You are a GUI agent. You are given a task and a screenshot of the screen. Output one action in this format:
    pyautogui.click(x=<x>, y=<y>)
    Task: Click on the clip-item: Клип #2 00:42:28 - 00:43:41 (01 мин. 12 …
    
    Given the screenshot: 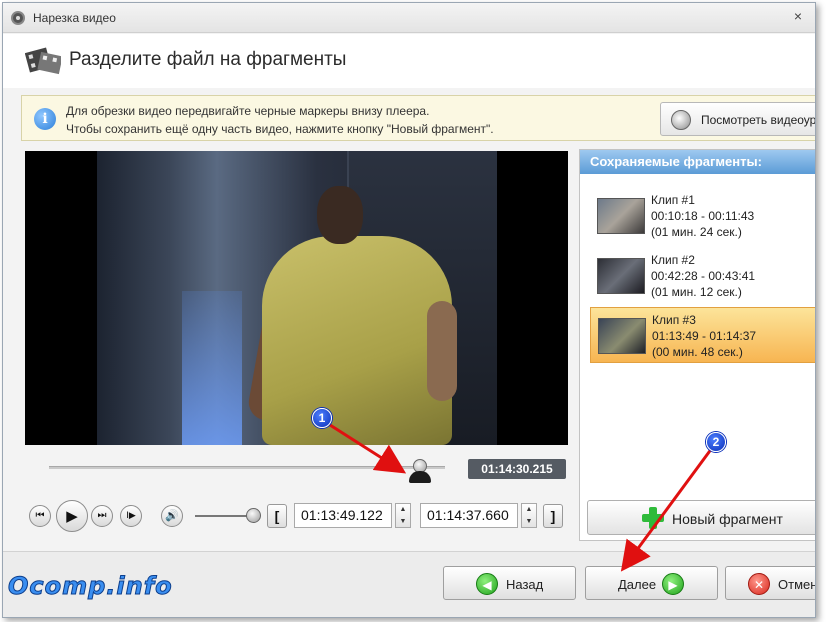 What is the action you would take?
    pyautogui.click(x=702, y=276)
    